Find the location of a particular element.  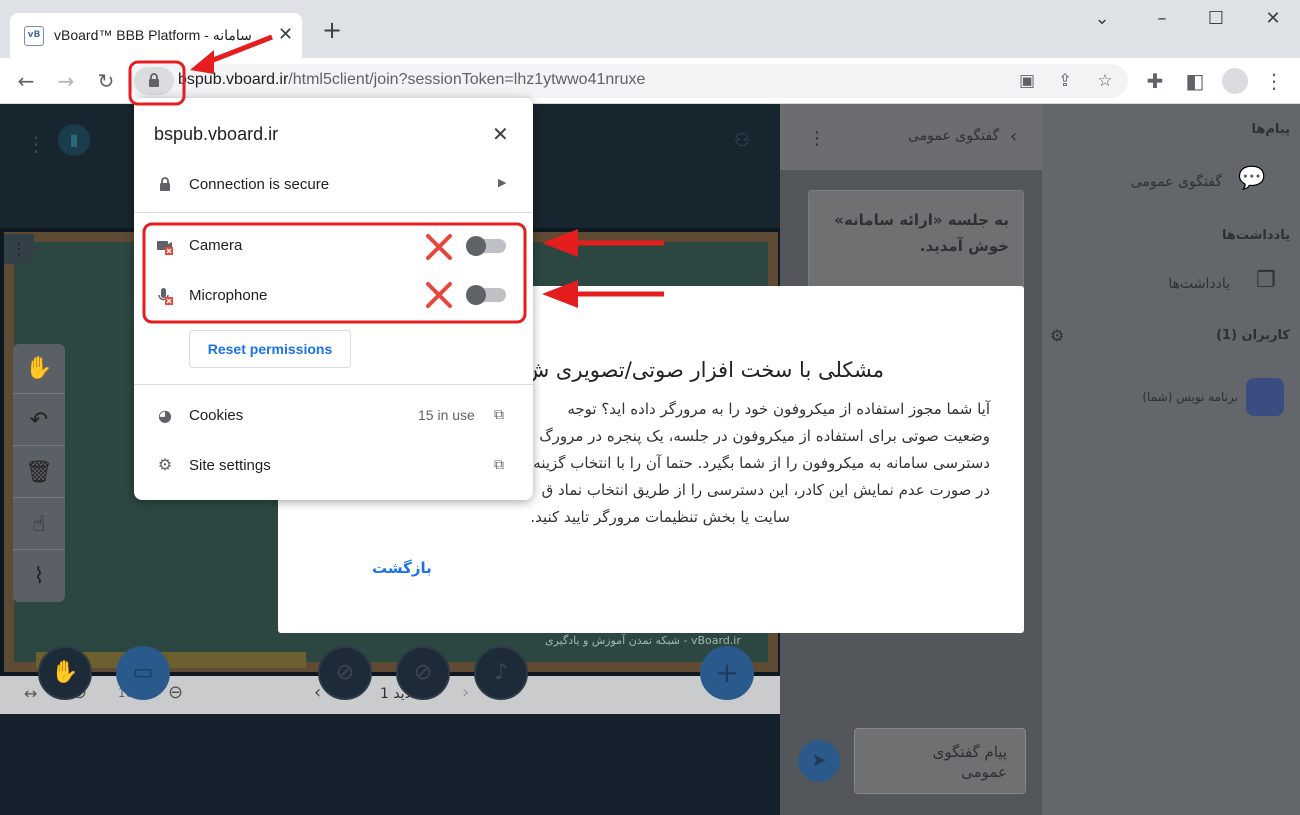

user-name: برنامه نویس (شما) is located at coordinates (1190, 397).